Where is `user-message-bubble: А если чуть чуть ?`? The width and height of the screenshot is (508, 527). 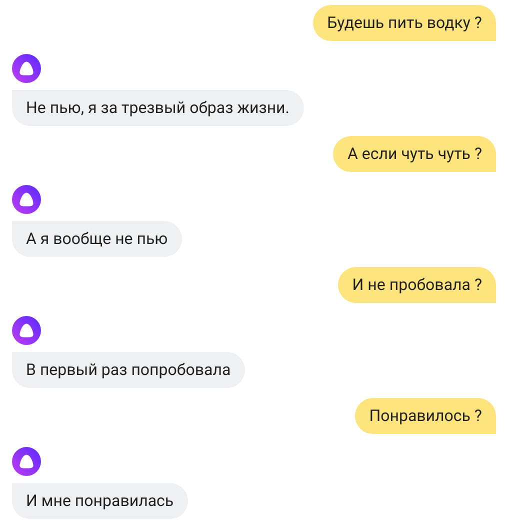 user-message-bubble: А если чуть чуть ? is located at coordinates (414, 154).